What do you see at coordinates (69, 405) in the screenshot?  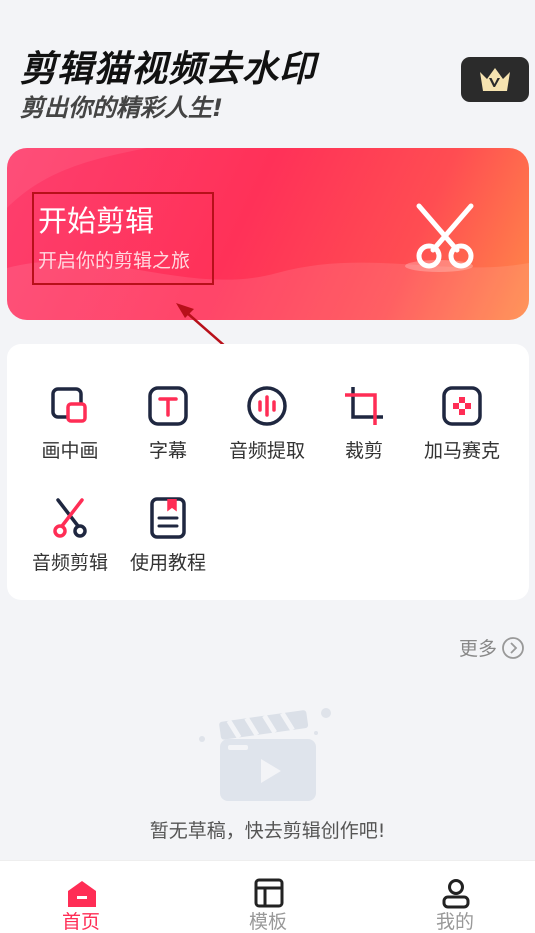 I see `pip-icon` at bounding box center [69, 405].